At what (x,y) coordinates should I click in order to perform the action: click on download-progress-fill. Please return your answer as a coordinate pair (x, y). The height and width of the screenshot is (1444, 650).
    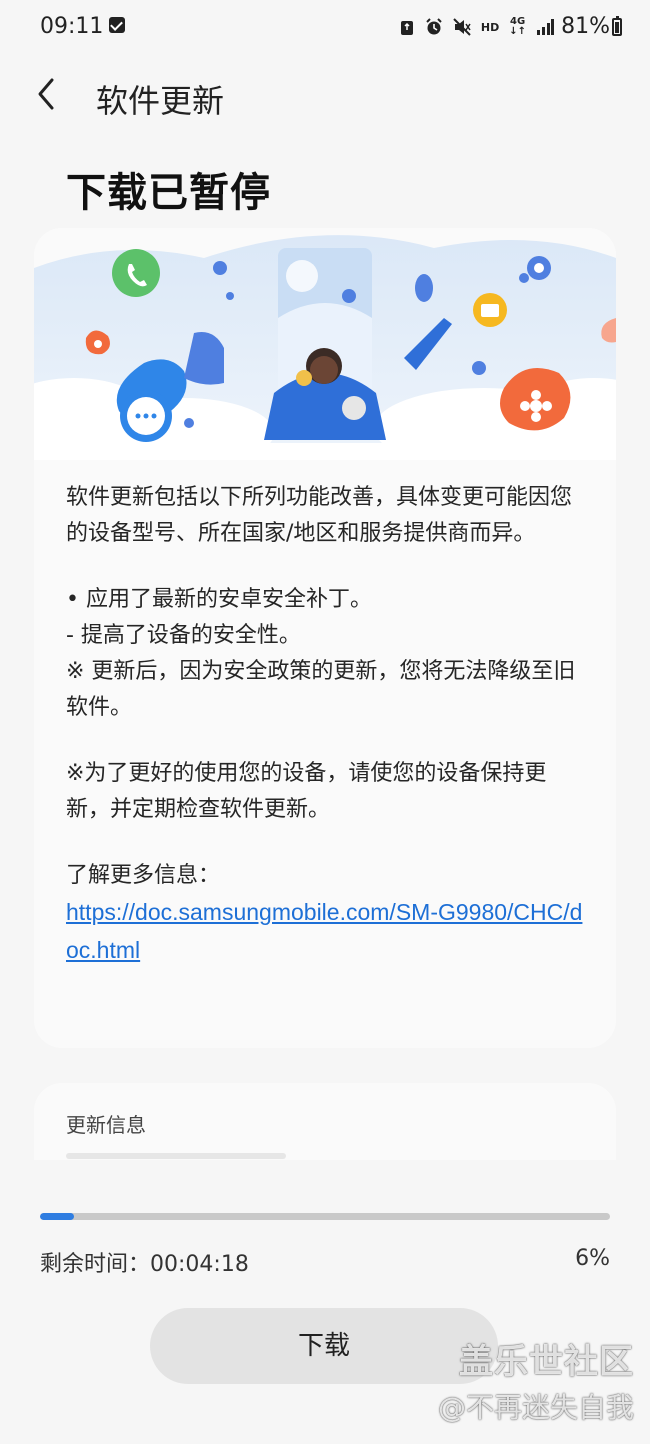
    Looking at the image, I should click on (57, 1216).